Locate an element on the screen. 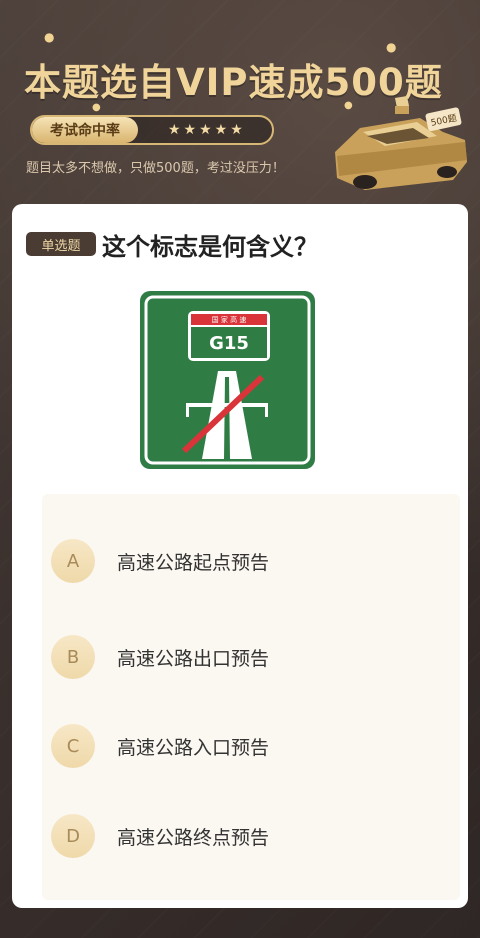 The image size is (480, 938). option-text: 高速公路入口预告 is located at coordinates (193, 747).